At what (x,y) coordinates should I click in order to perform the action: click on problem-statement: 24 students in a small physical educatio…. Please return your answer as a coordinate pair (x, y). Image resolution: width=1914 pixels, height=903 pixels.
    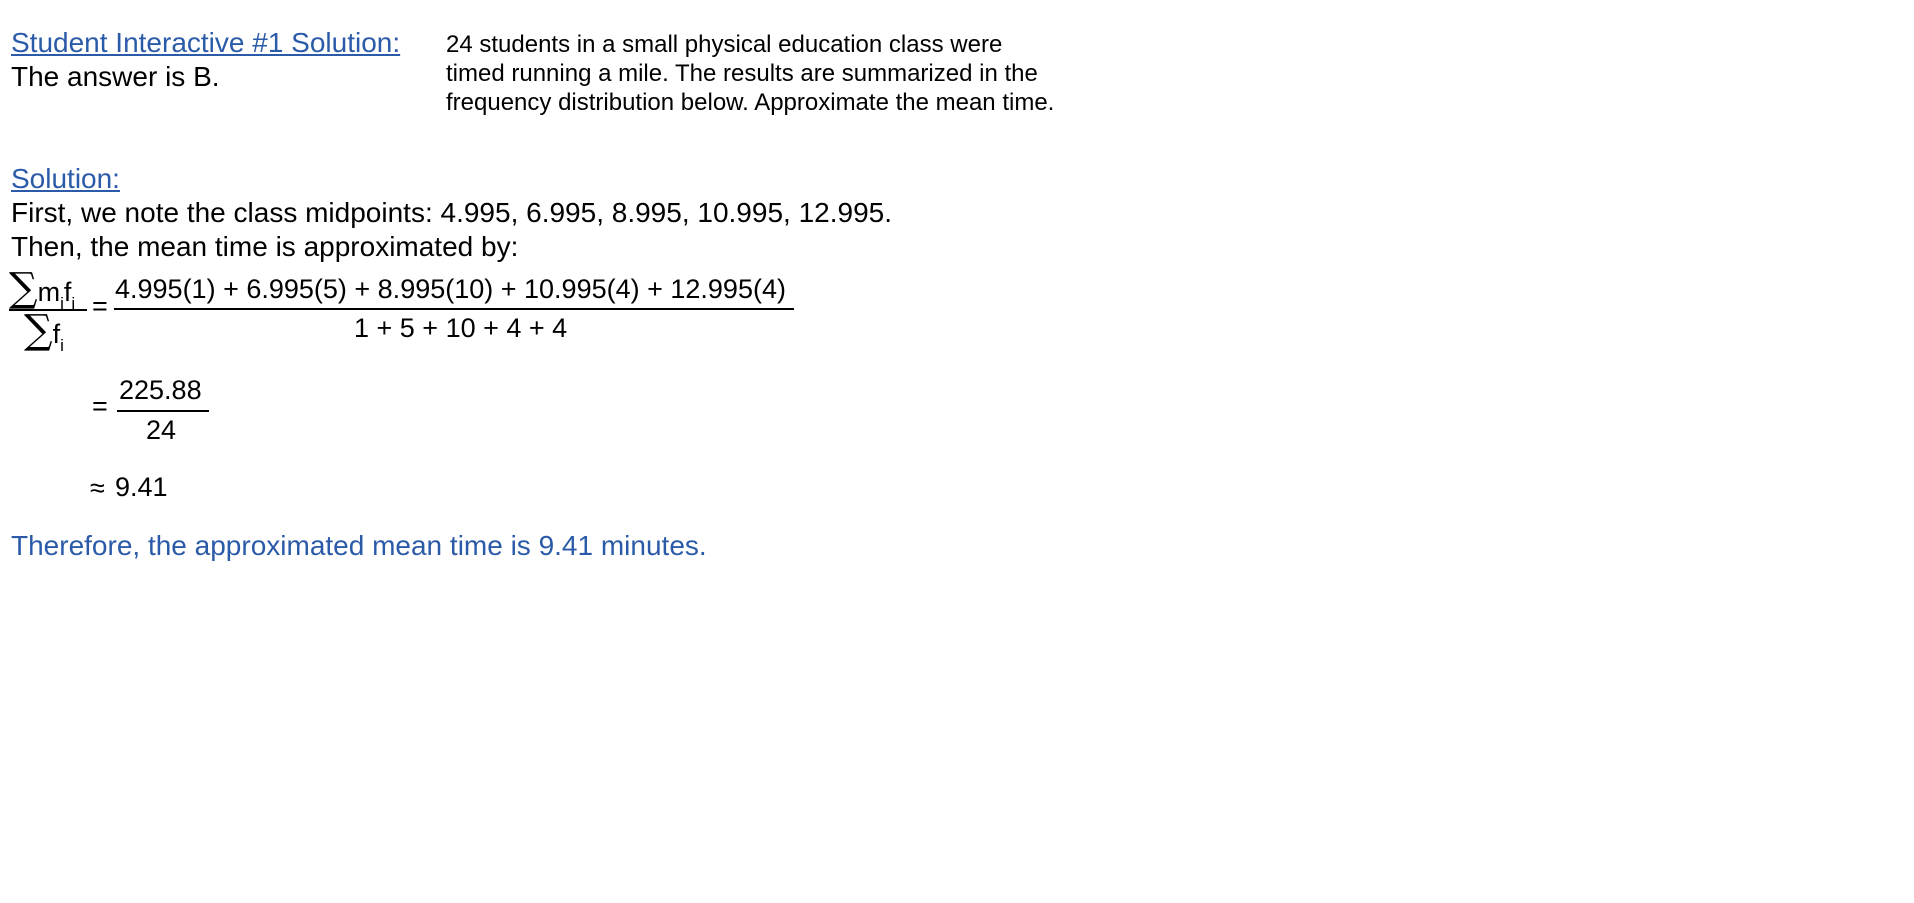
    Looking at the image, I should click on (750, 73).